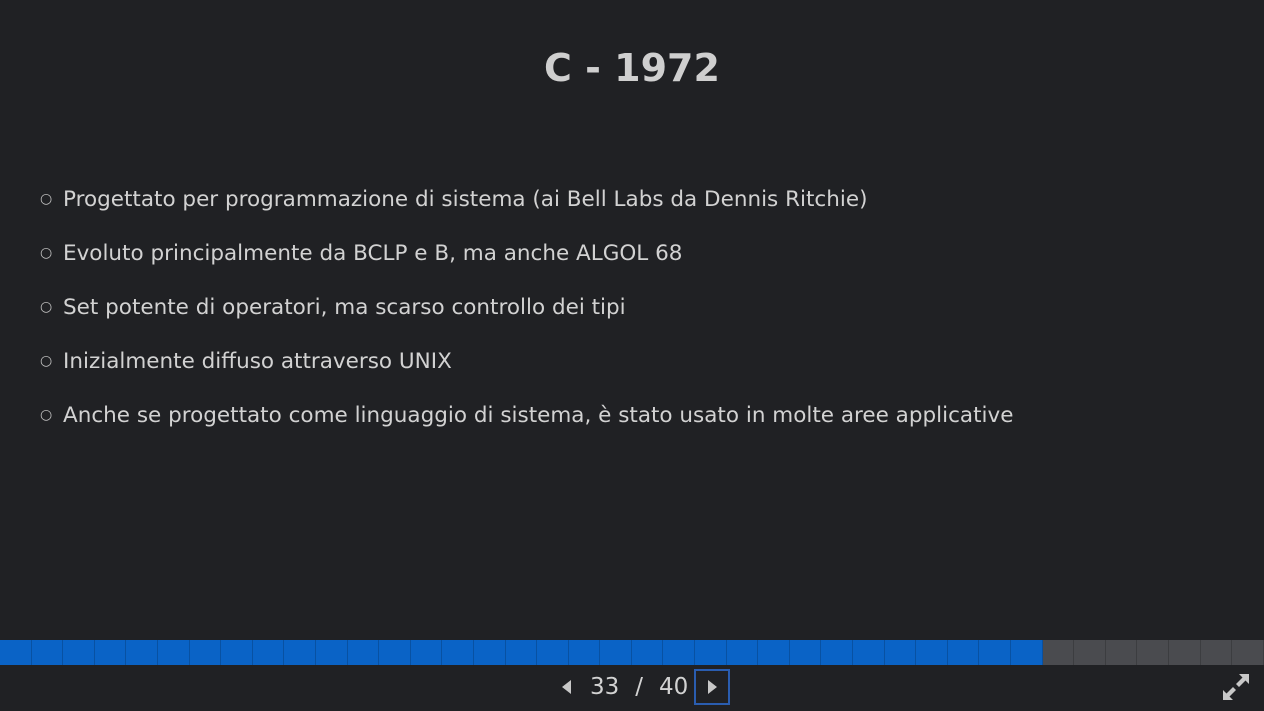 The image size is (1264, 711). I want to click on fullscreen-button, so click(1236, 687).